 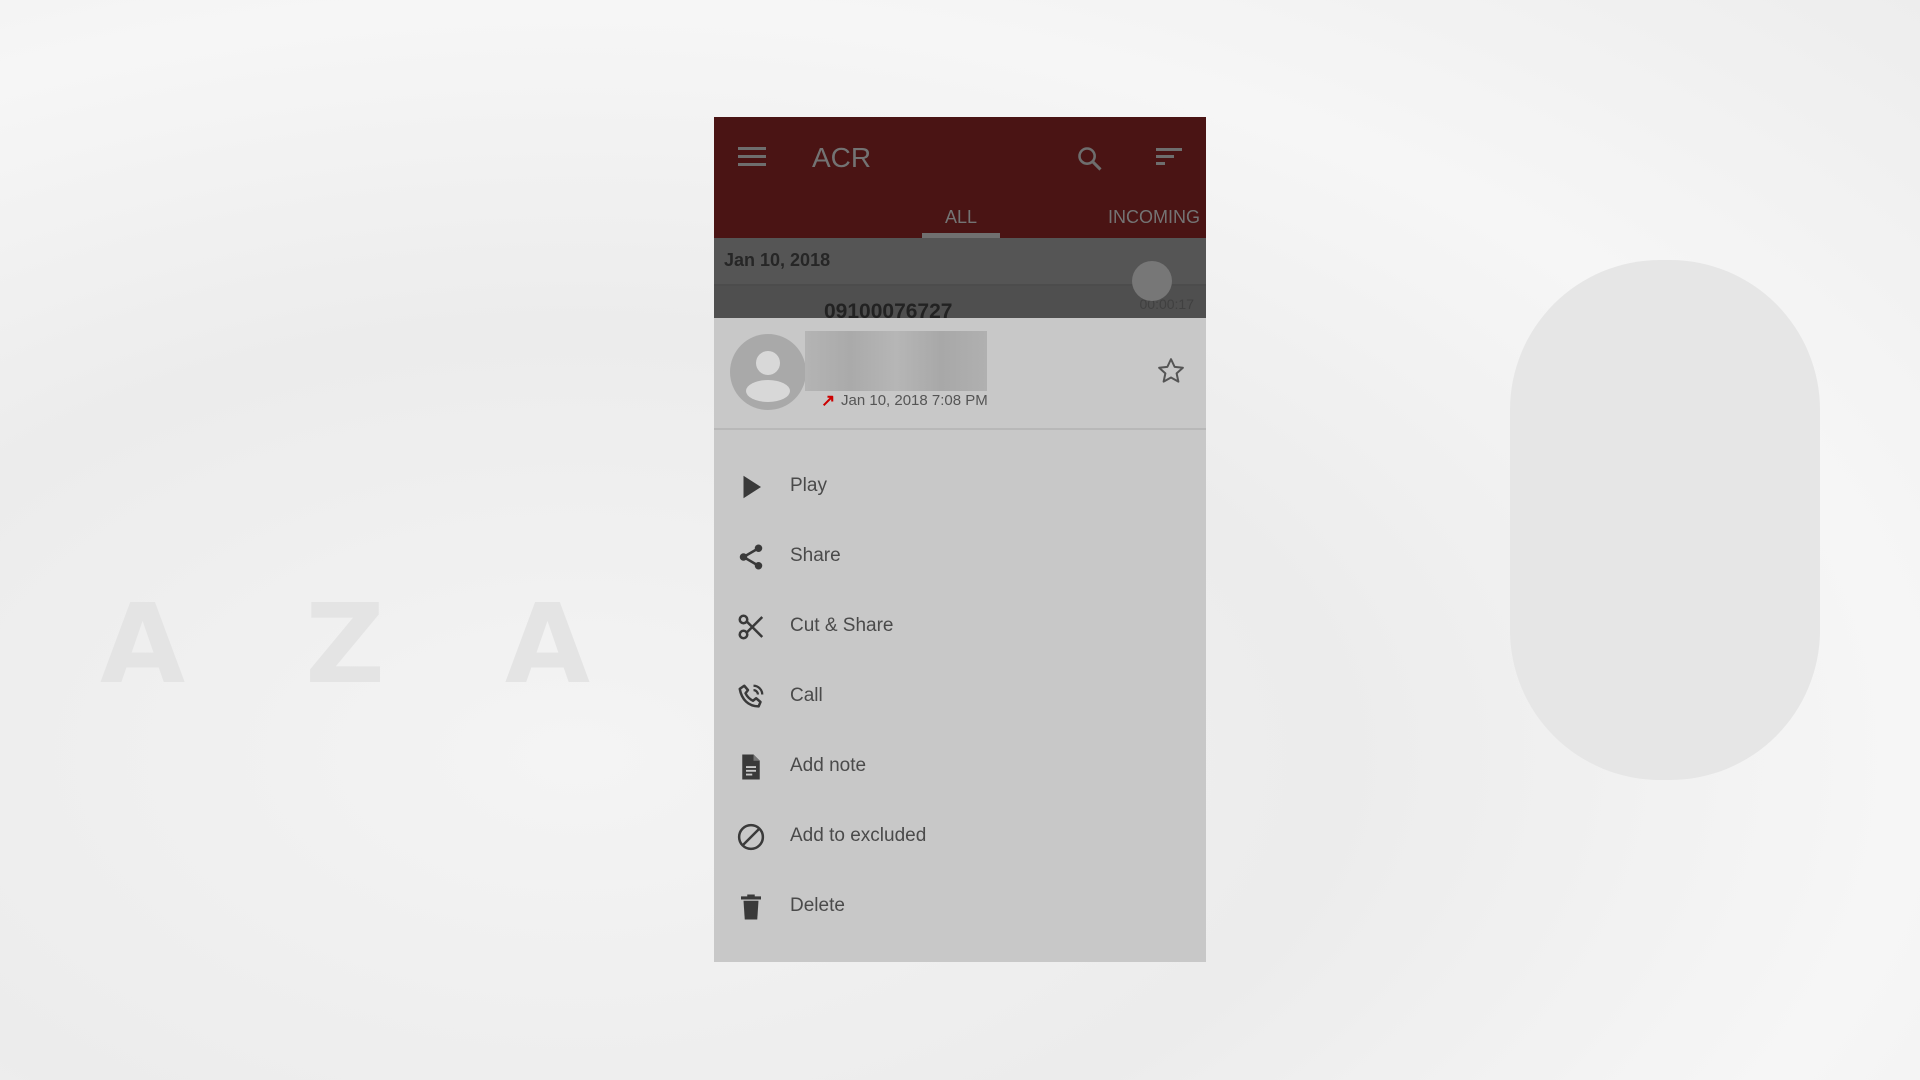 I want to click on touch-ripple, so click(x=1152, y=281).